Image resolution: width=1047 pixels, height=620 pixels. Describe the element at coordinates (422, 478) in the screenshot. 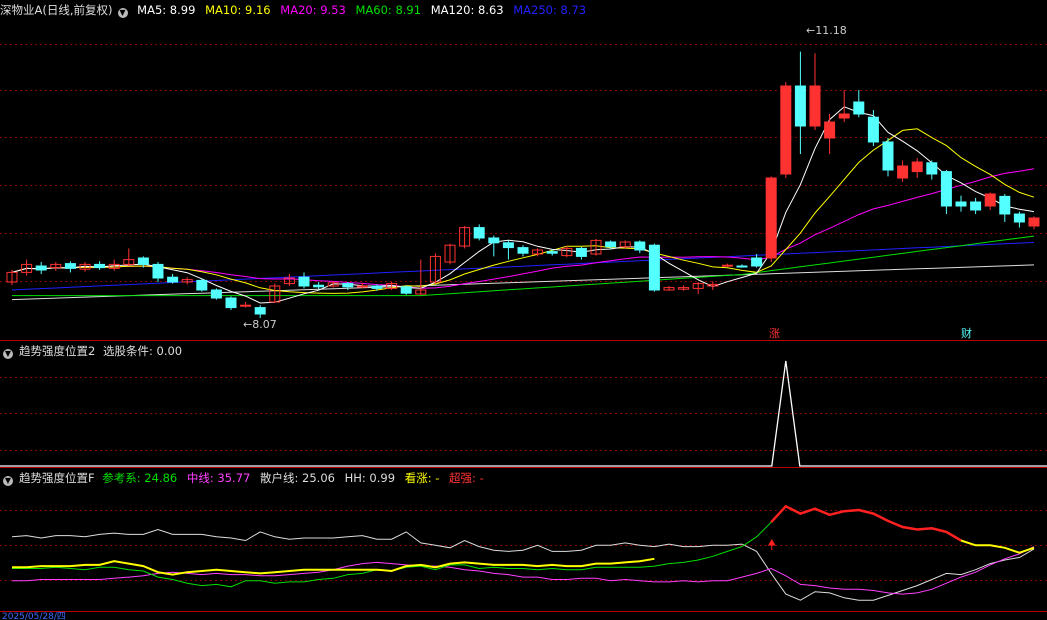

I see `bullish-label: 看涨: -` at that location.